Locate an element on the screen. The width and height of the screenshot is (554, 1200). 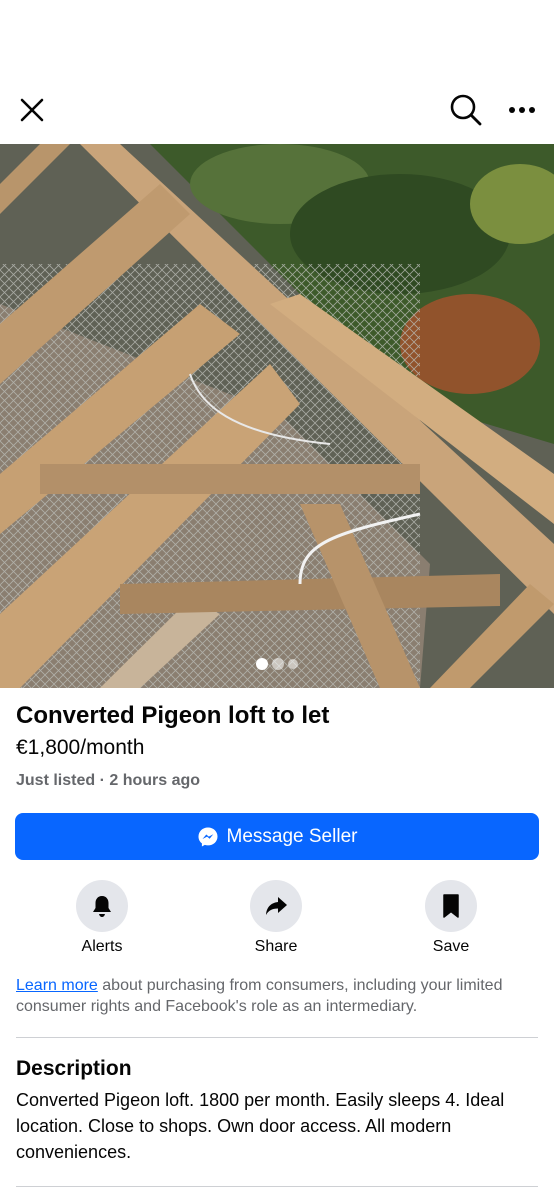
more-icon is located at coordinates (522, 110).